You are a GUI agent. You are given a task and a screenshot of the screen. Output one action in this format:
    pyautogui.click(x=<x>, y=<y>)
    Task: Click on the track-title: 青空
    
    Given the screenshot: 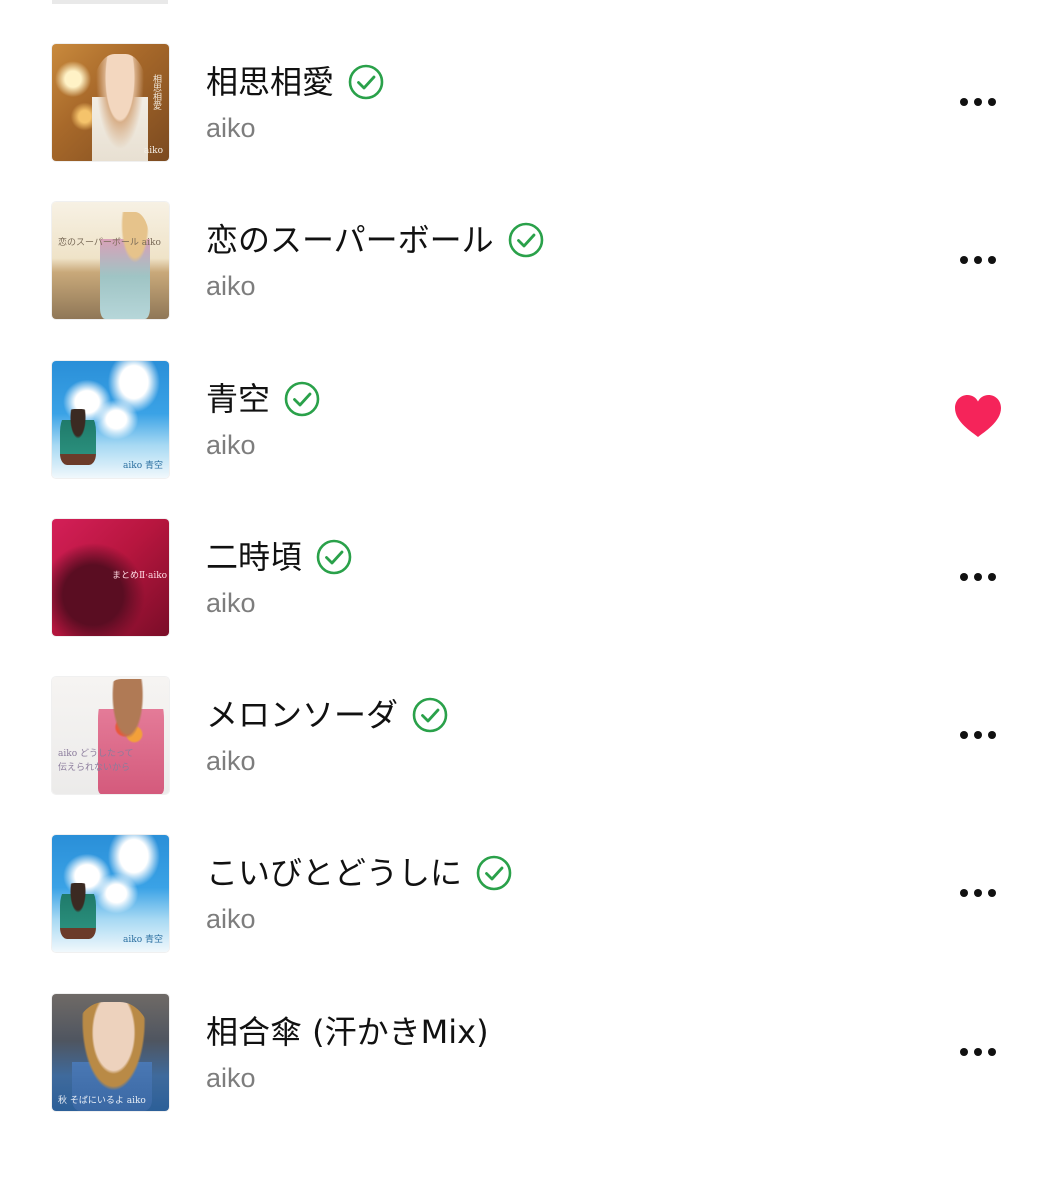 What is the action you would take?
    pyautogui.click(x=238, y=398)
    